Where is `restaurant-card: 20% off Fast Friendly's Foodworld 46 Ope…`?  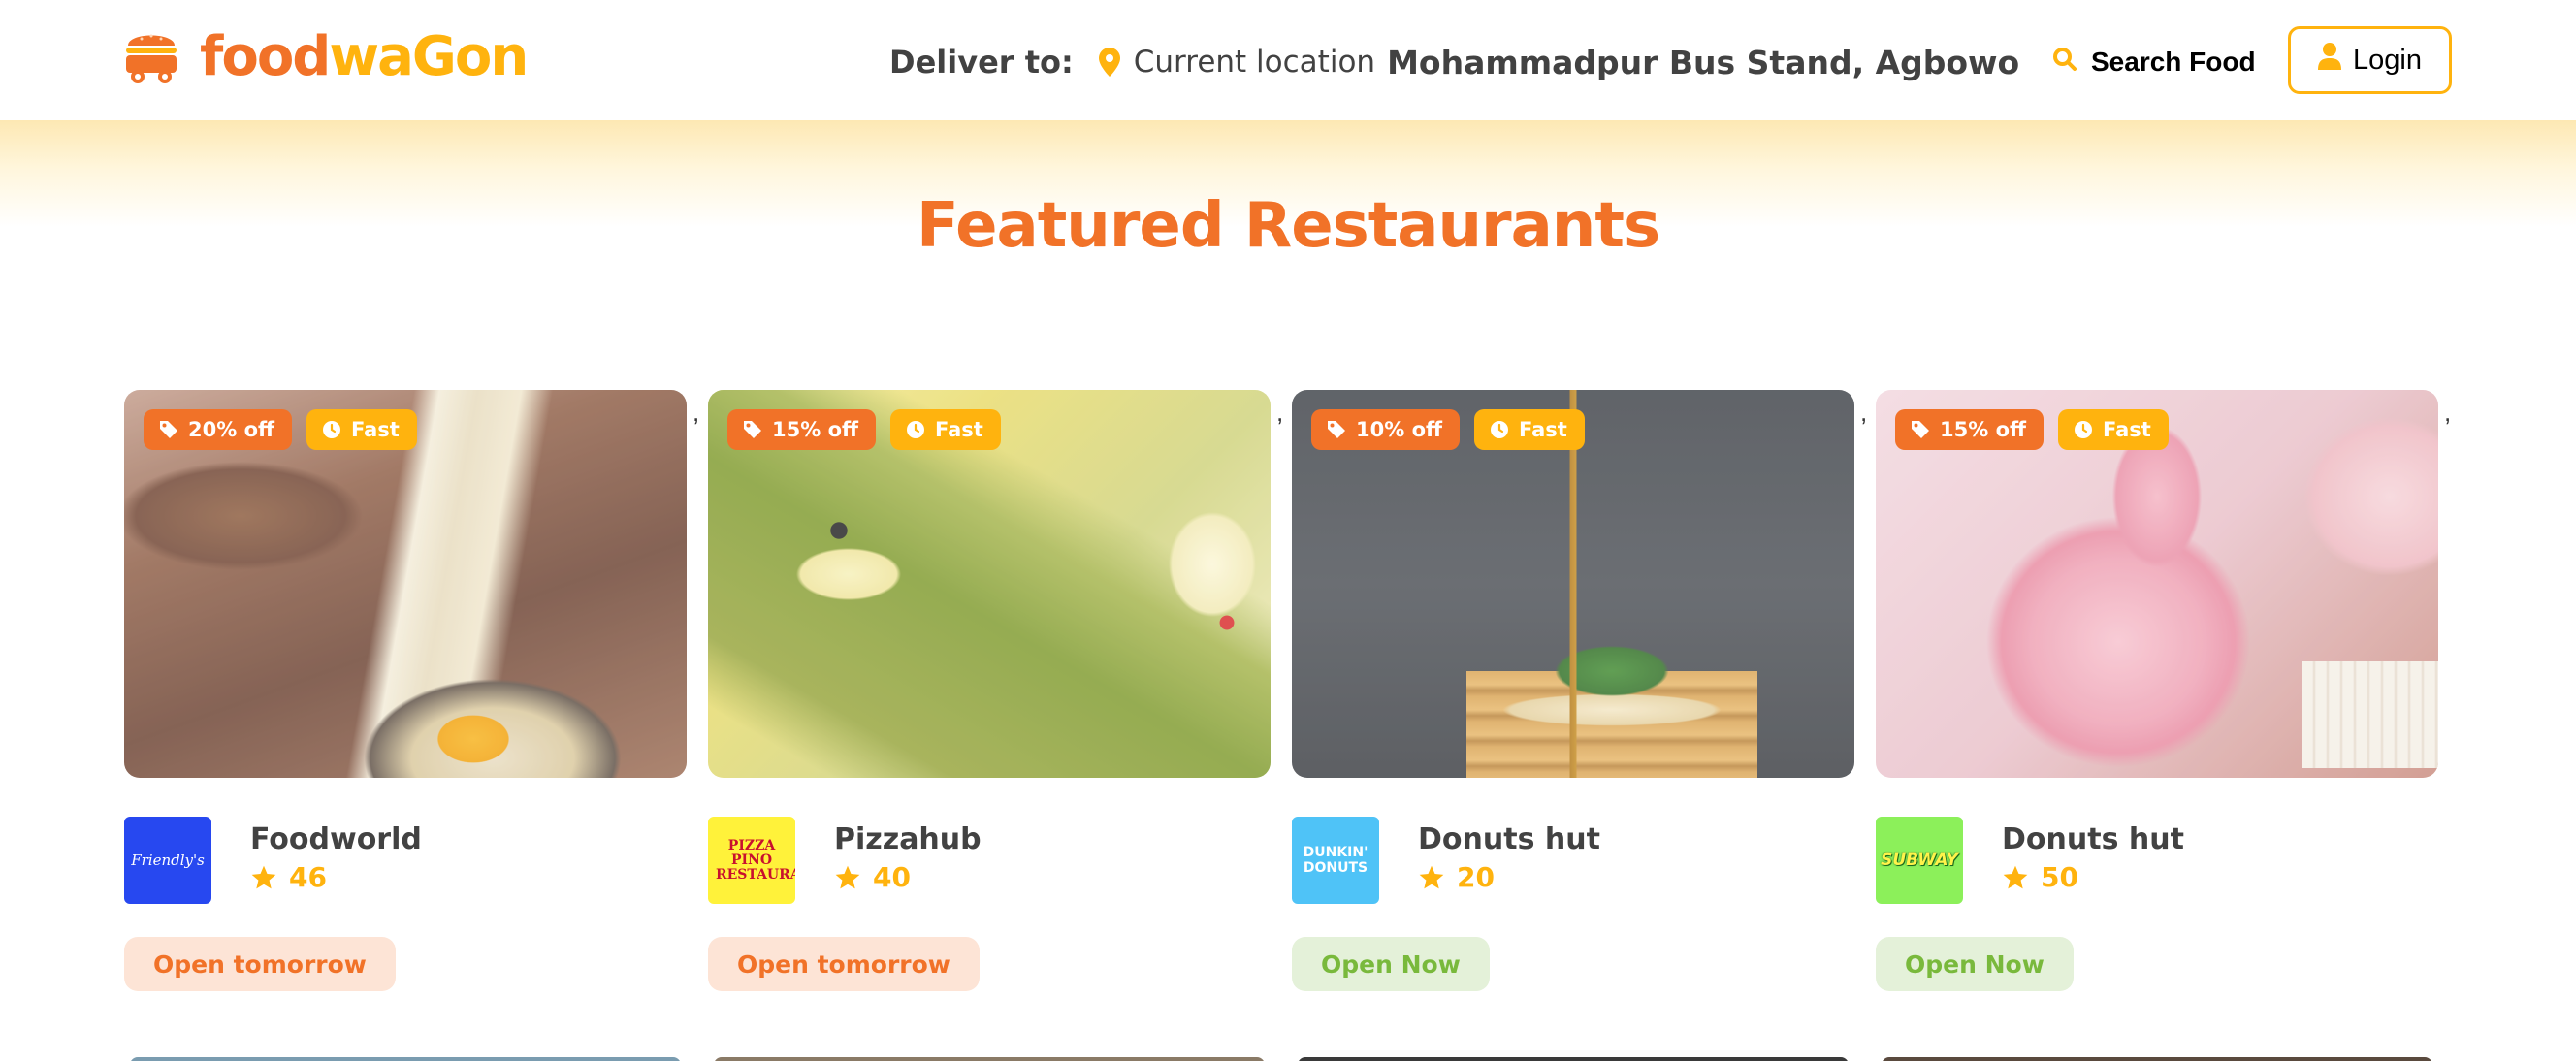
restaurant-card: 20% off Fast Friendly's Foodworld 46 Ope… is located at coordinates (405, 691).